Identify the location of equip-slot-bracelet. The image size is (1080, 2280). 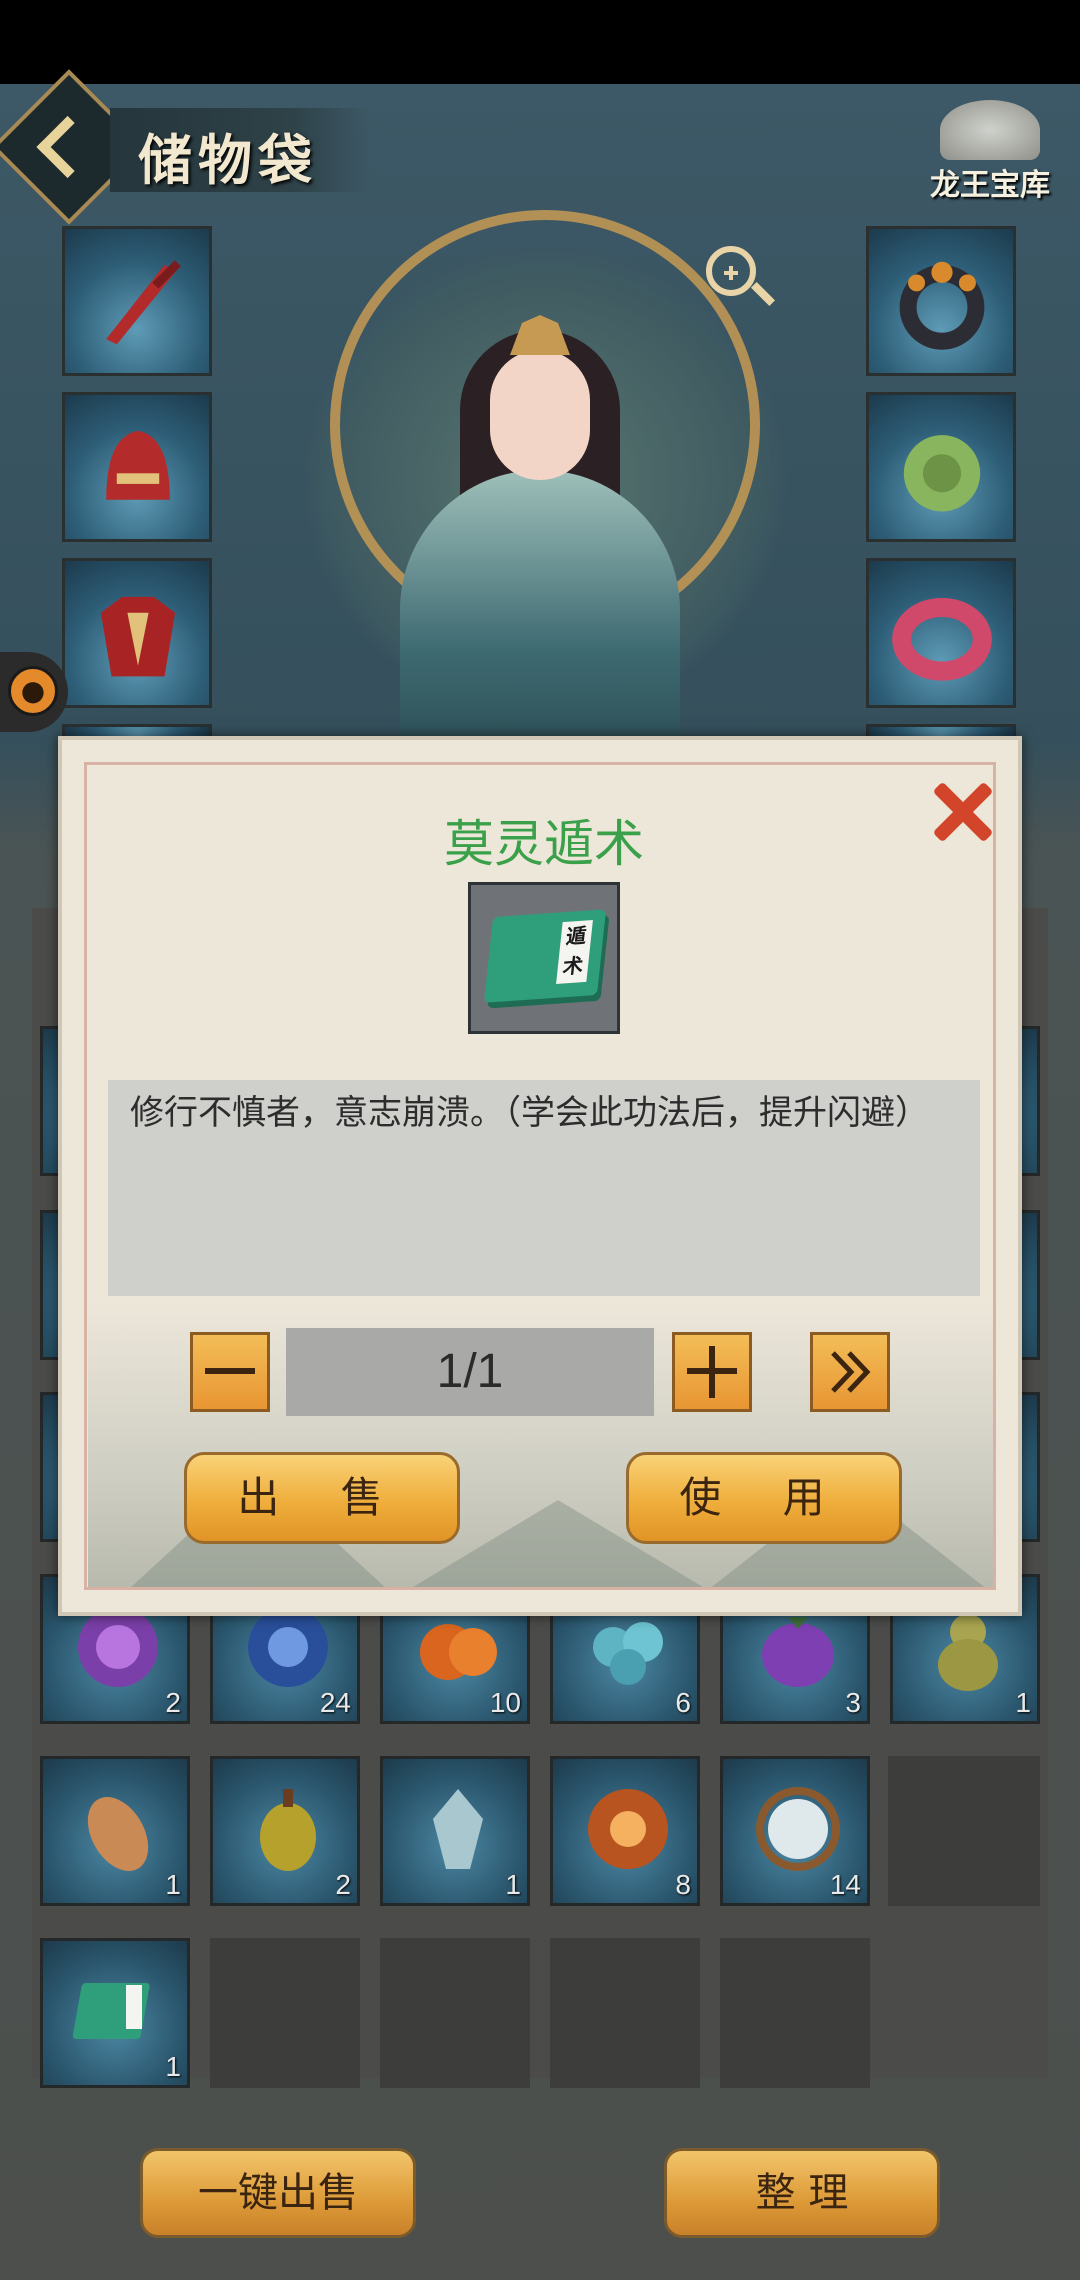
(941, 633).